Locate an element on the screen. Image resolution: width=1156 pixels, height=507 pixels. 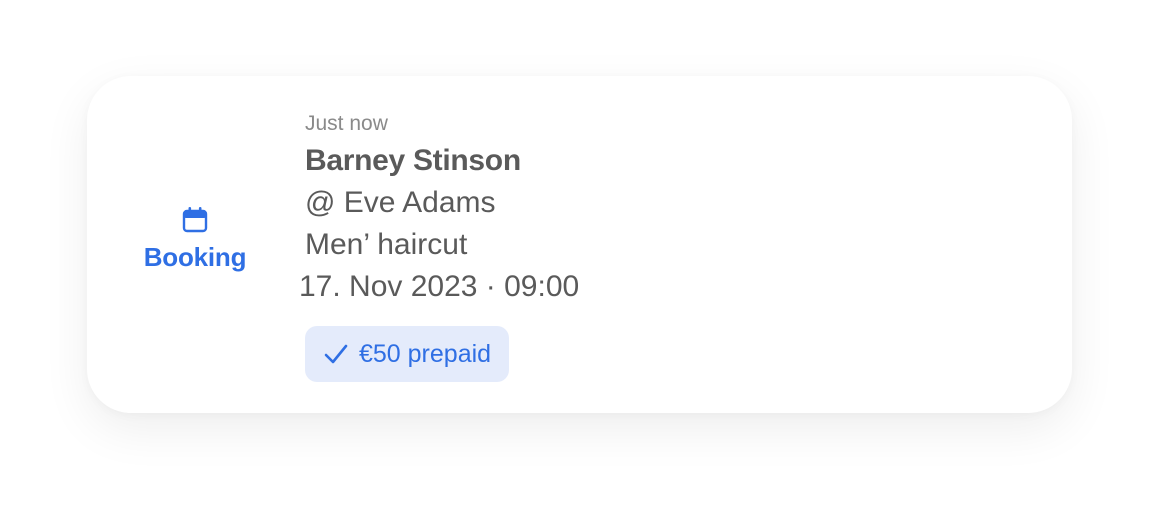
notification-type-label: Booking is located at coordinates (195, 257).